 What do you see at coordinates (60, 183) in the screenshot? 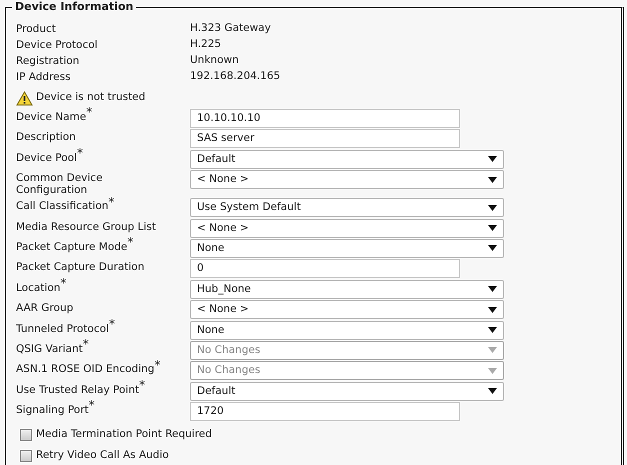
I see `field-label: Common Device Configuration` at bounding box center [60, 183].